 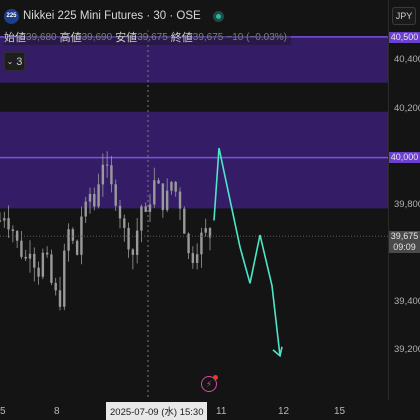 I want to click on price-axis-label: 39,800, so click(x=407, y=204).